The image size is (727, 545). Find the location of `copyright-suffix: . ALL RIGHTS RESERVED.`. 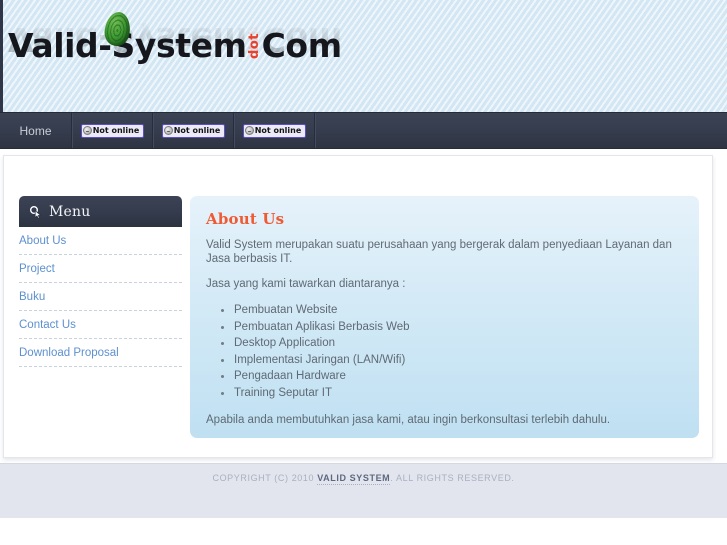

copyright-suffix: . ALL RIGHTS RESERVED. is located at coordinates (452, 478).